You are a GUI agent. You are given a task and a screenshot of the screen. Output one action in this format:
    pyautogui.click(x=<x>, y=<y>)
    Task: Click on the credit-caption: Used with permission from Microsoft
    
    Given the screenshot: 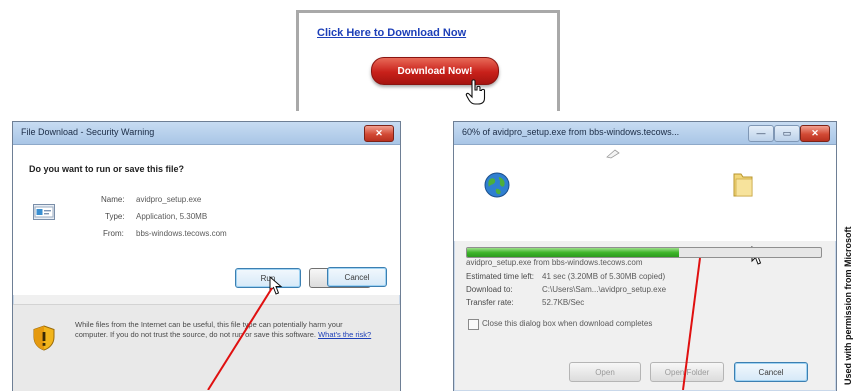 What is the action you would take?
    pyautogui.click(x=851, y=247)
    